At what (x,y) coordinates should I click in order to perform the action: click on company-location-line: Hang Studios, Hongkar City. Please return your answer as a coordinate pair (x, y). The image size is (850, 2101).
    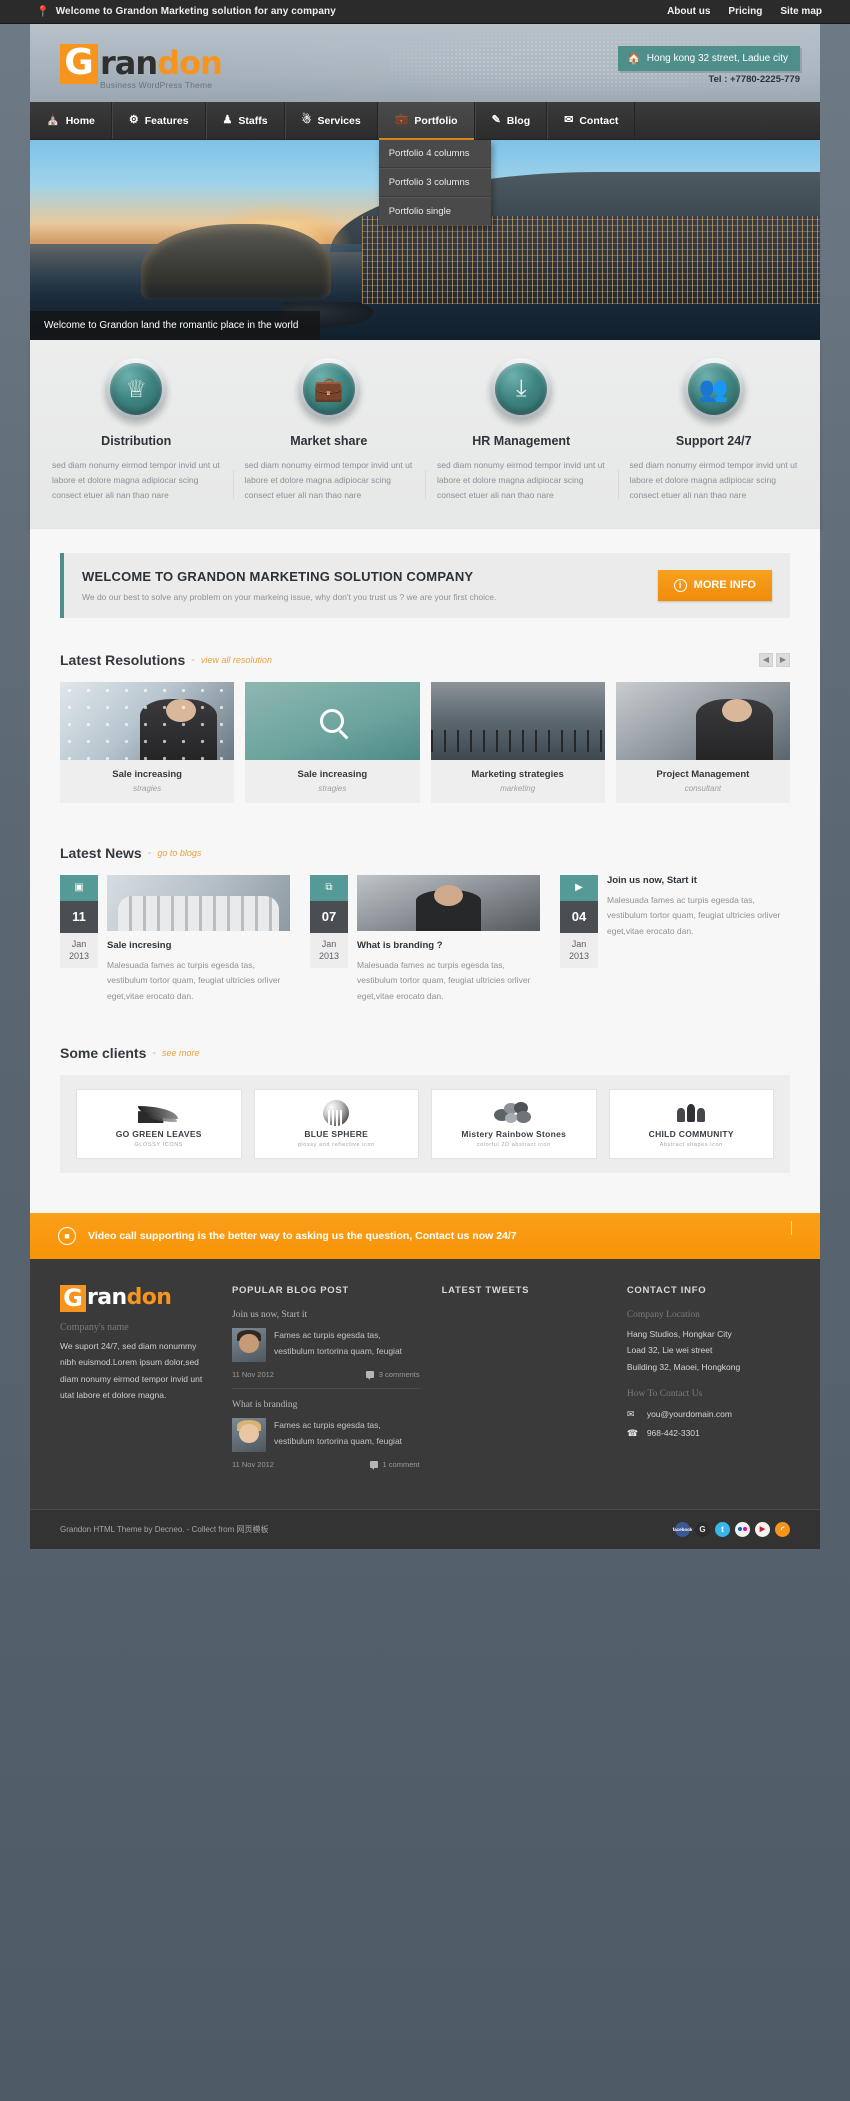
    Looking at the image, I should click on (679, 1333).